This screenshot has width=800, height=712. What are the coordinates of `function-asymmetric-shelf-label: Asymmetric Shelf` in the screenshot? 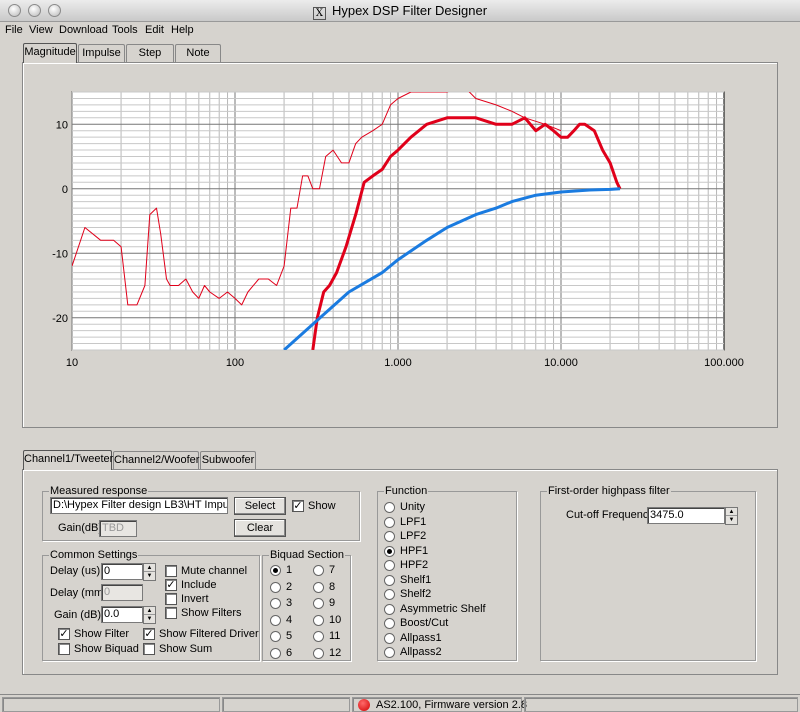 It's located at (443, 608).